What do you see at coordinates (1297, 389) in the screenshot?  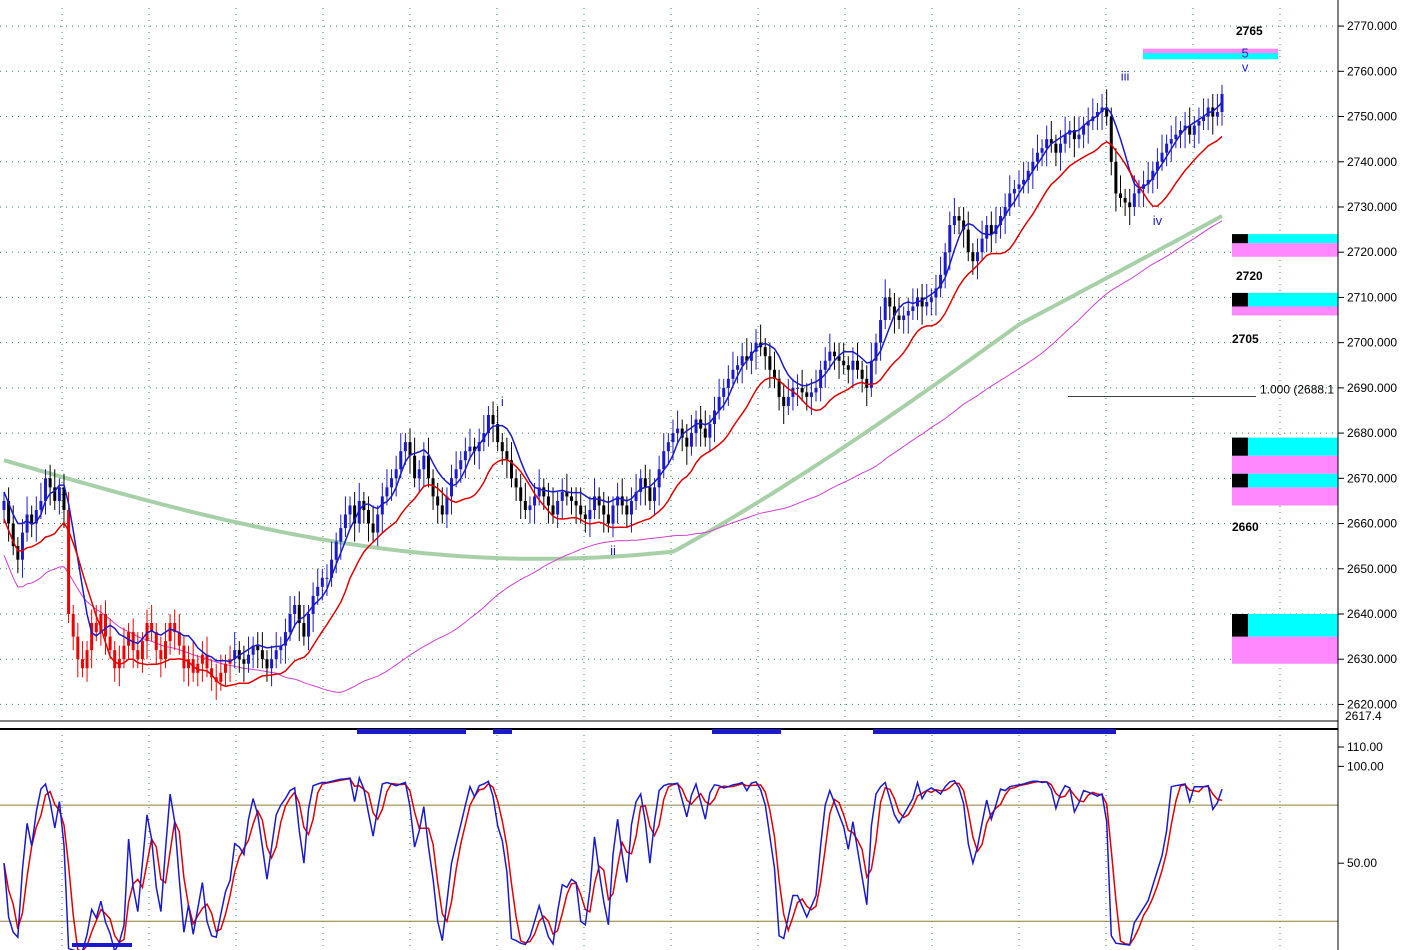 I see `fib-label: 1.000 (2688.1` at bounding box center [1297, 389].